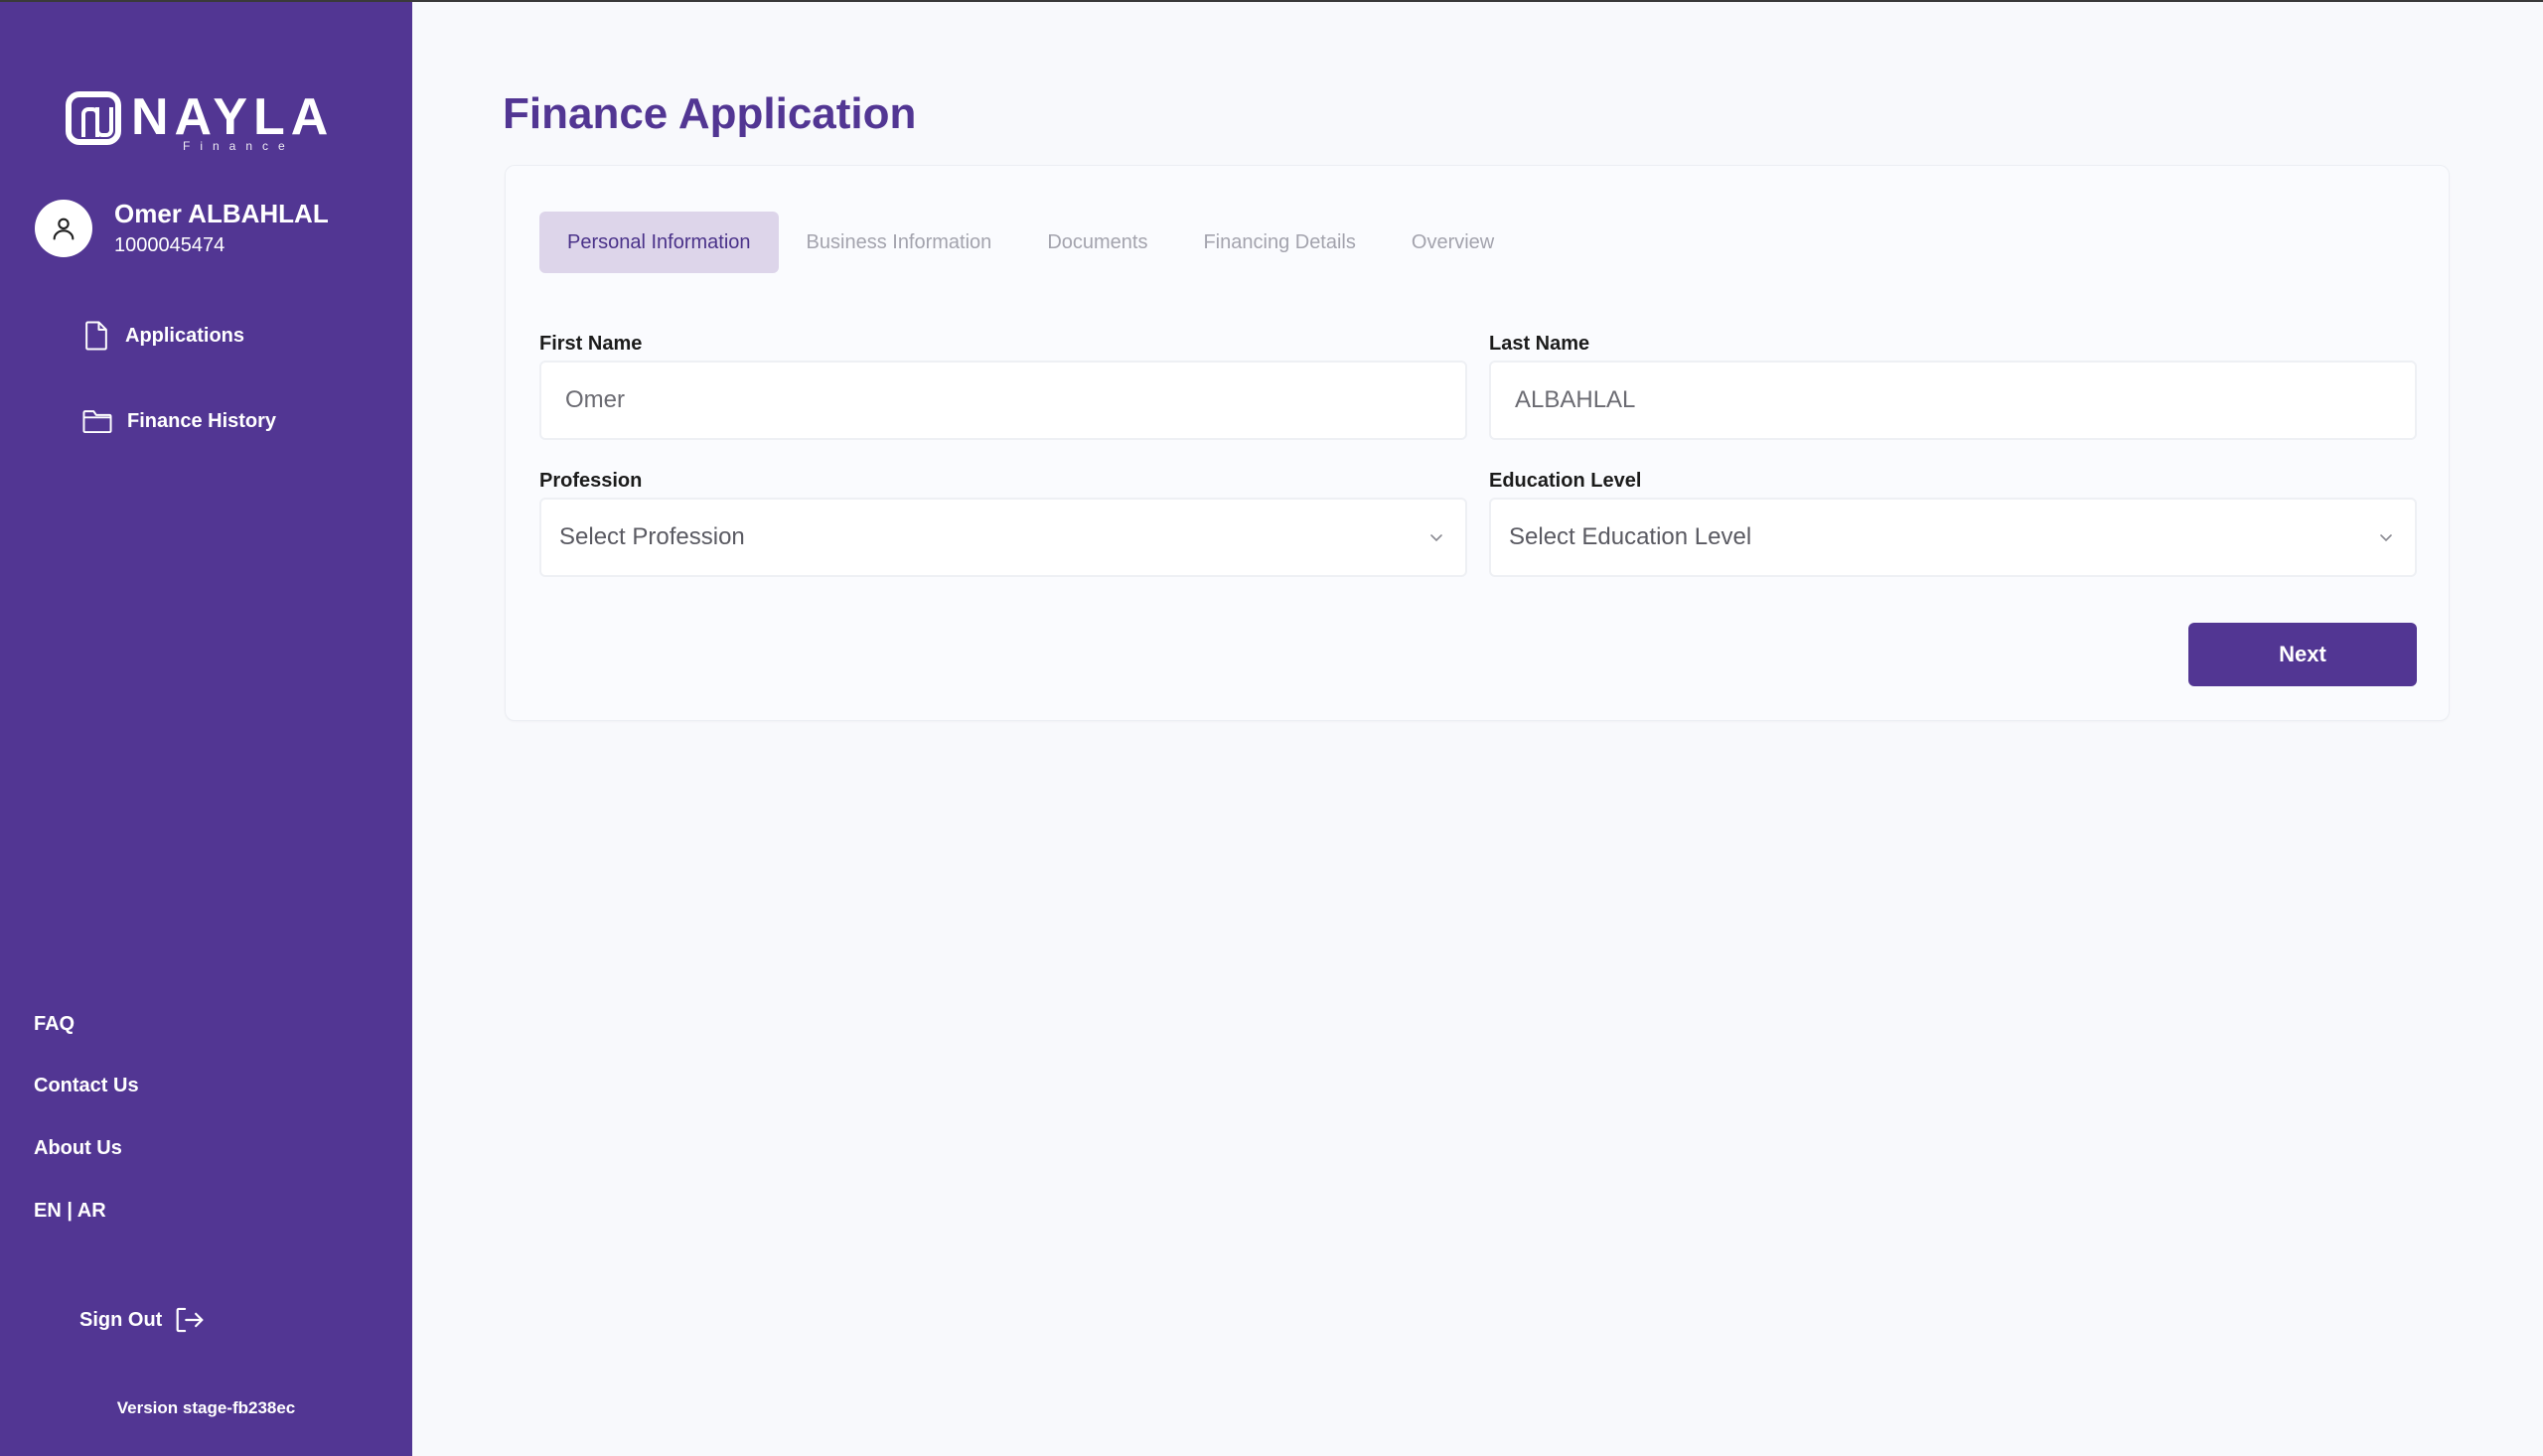 The height and width of the screenshot is (1456, 2543). I want to click on sidebar-item-finance-history: Finance History, so click(178, 421).